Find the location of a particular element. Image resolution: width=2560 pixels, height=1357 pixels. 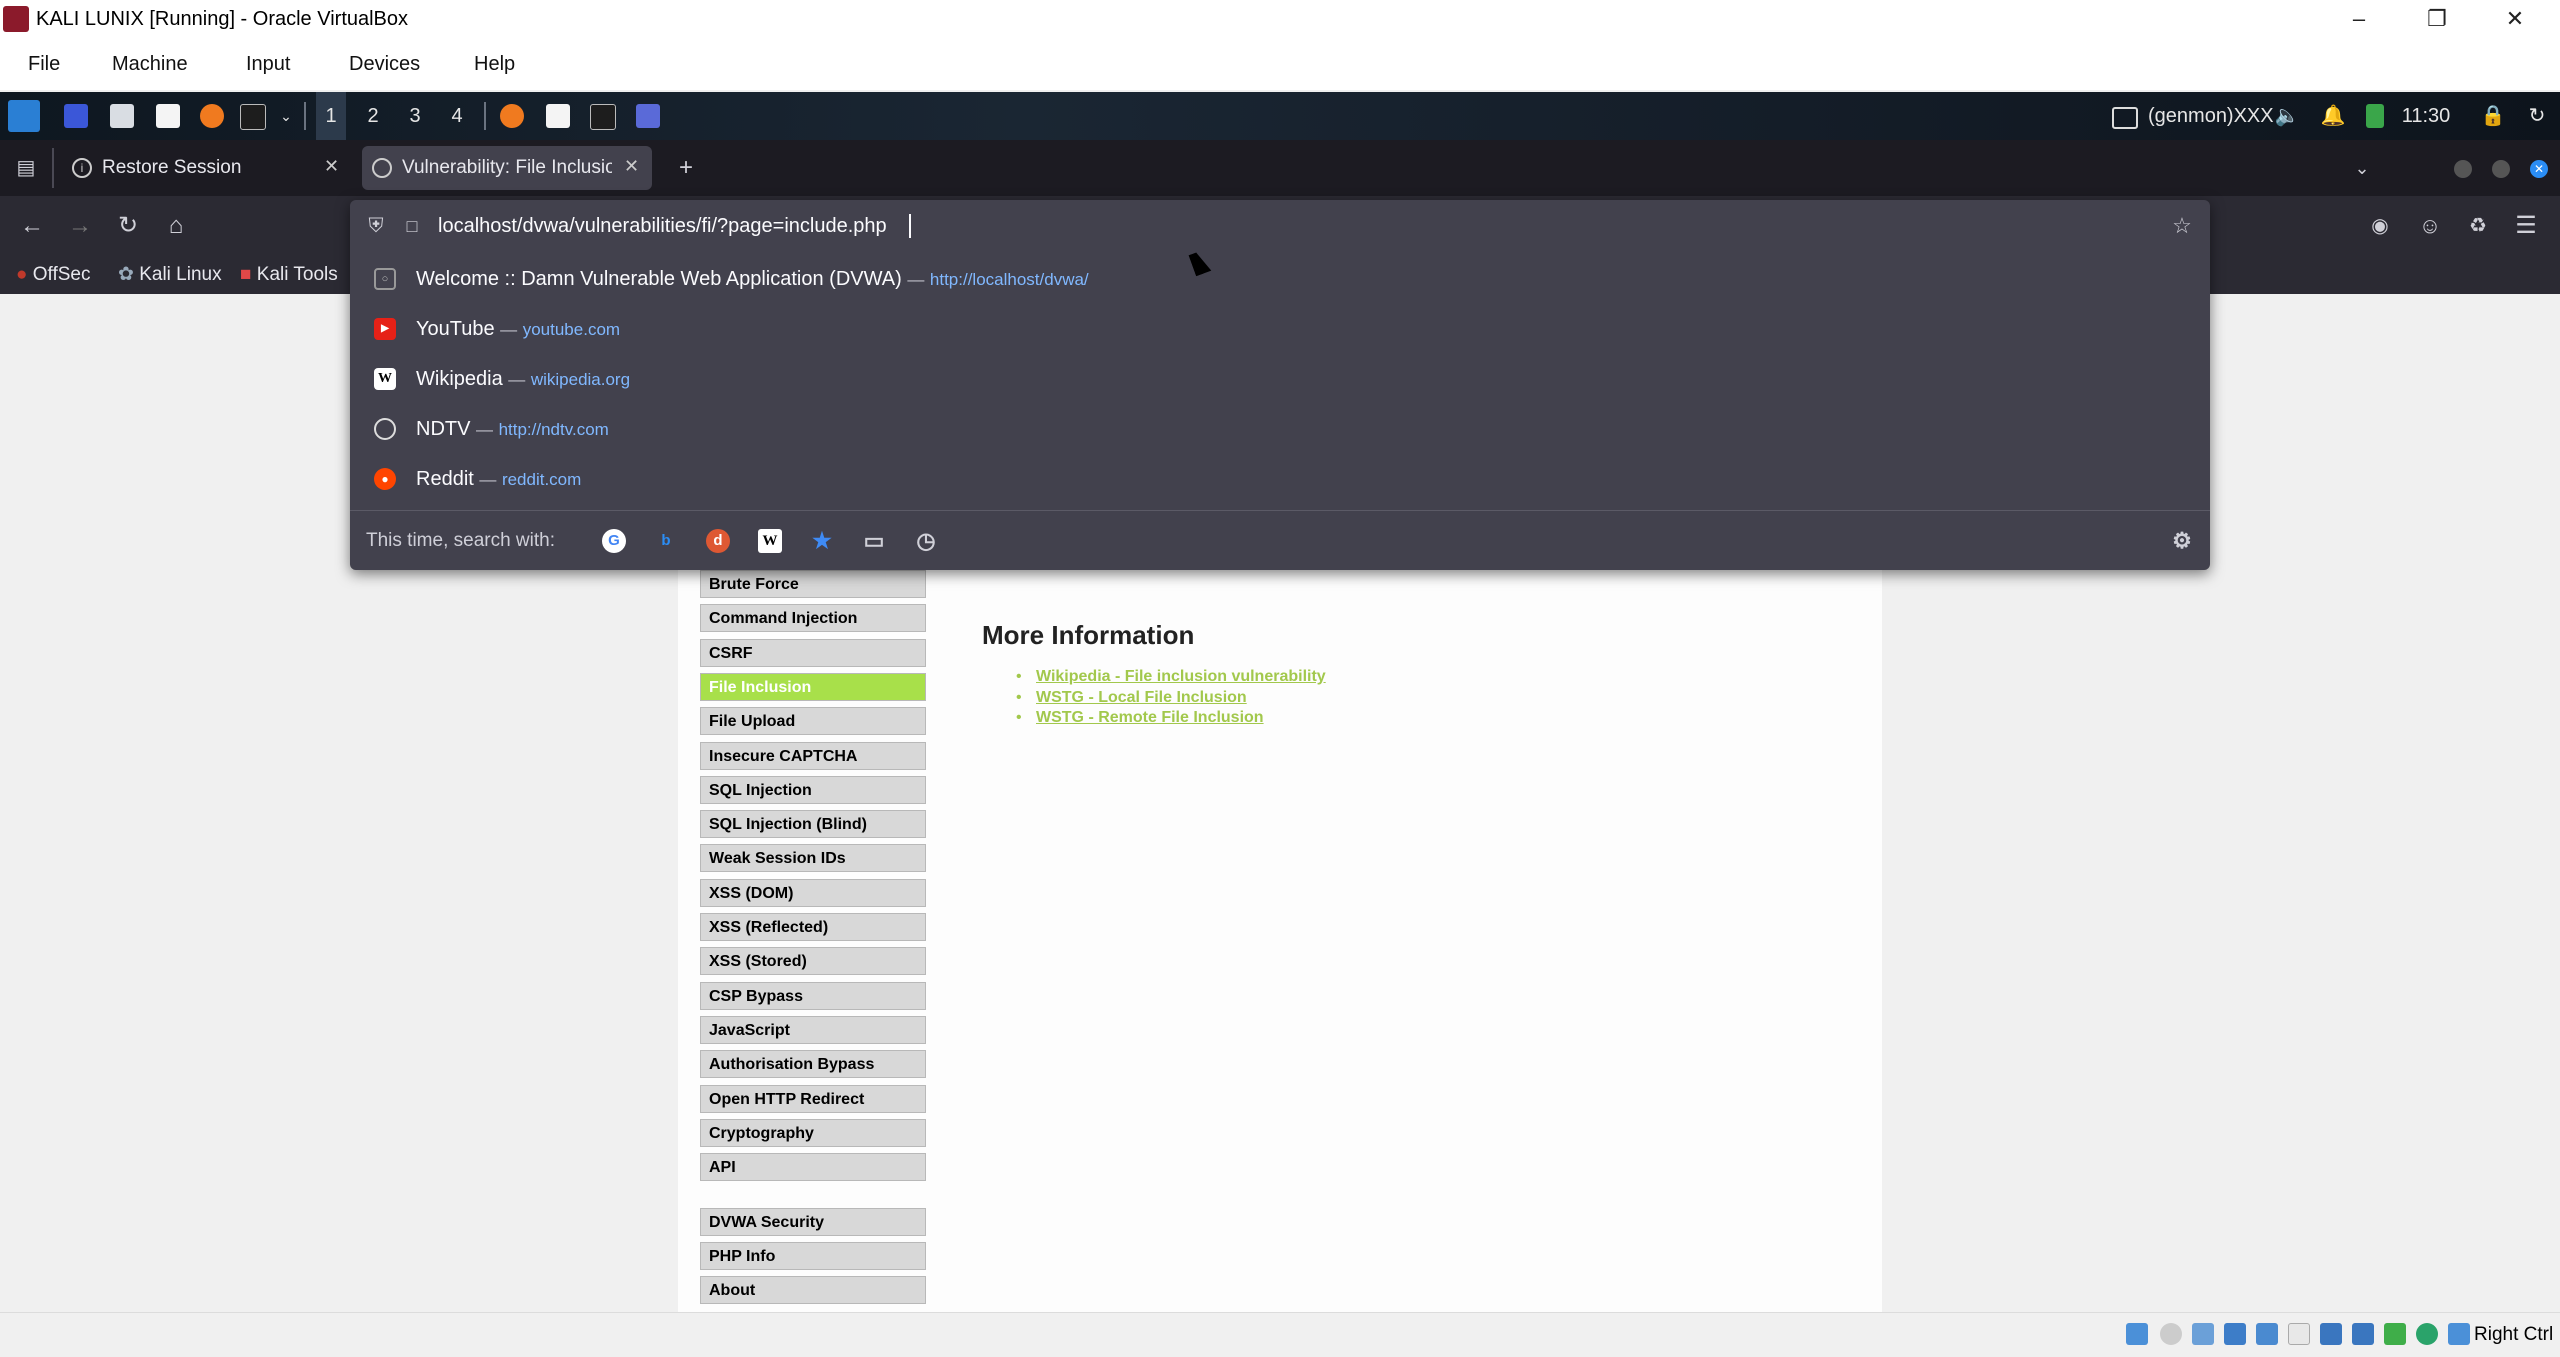

desktop-icon is located at coordinates (76, 116).